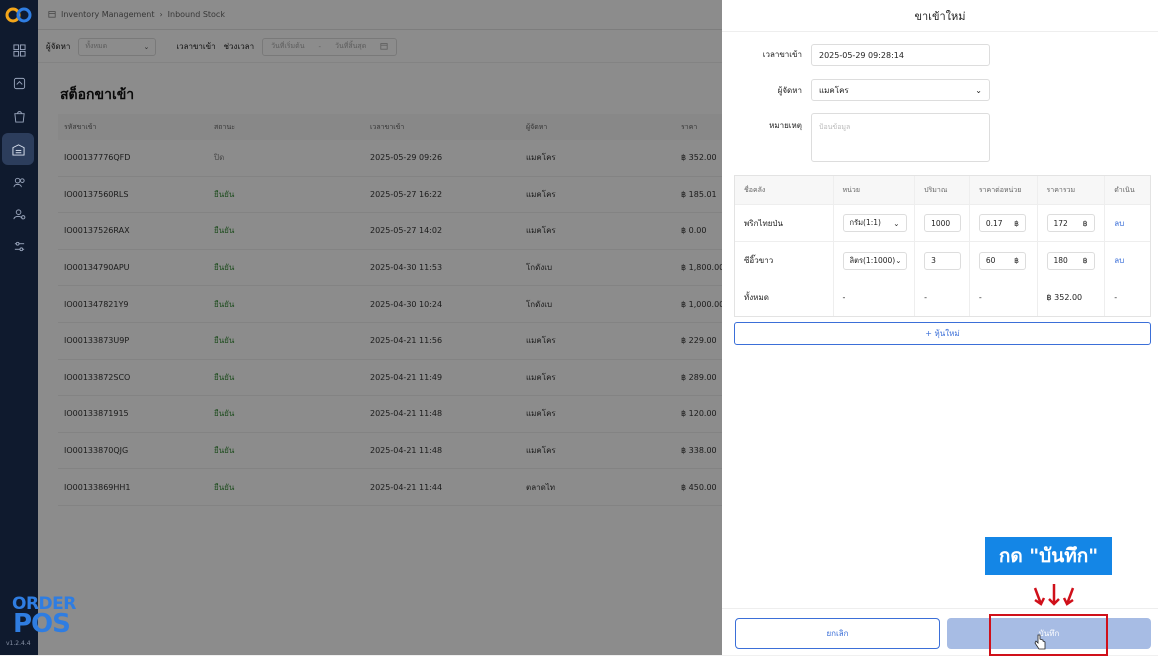 Image resolution: width=1158 pixels, height=656 pixels. Describe the element at coordinates (1002, 260) in the screenshot. I see `unit-price-input: 60 ฿` at that location.